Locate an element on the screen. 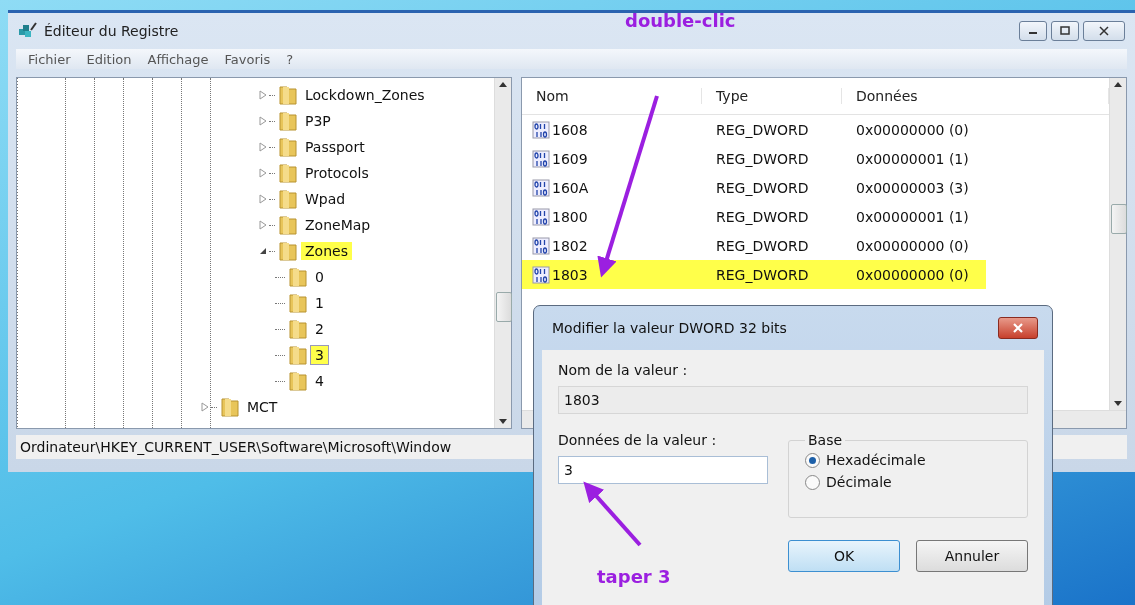 The image size is (1135, 605). value-name: 1803 is located at coordinates (570, 274).